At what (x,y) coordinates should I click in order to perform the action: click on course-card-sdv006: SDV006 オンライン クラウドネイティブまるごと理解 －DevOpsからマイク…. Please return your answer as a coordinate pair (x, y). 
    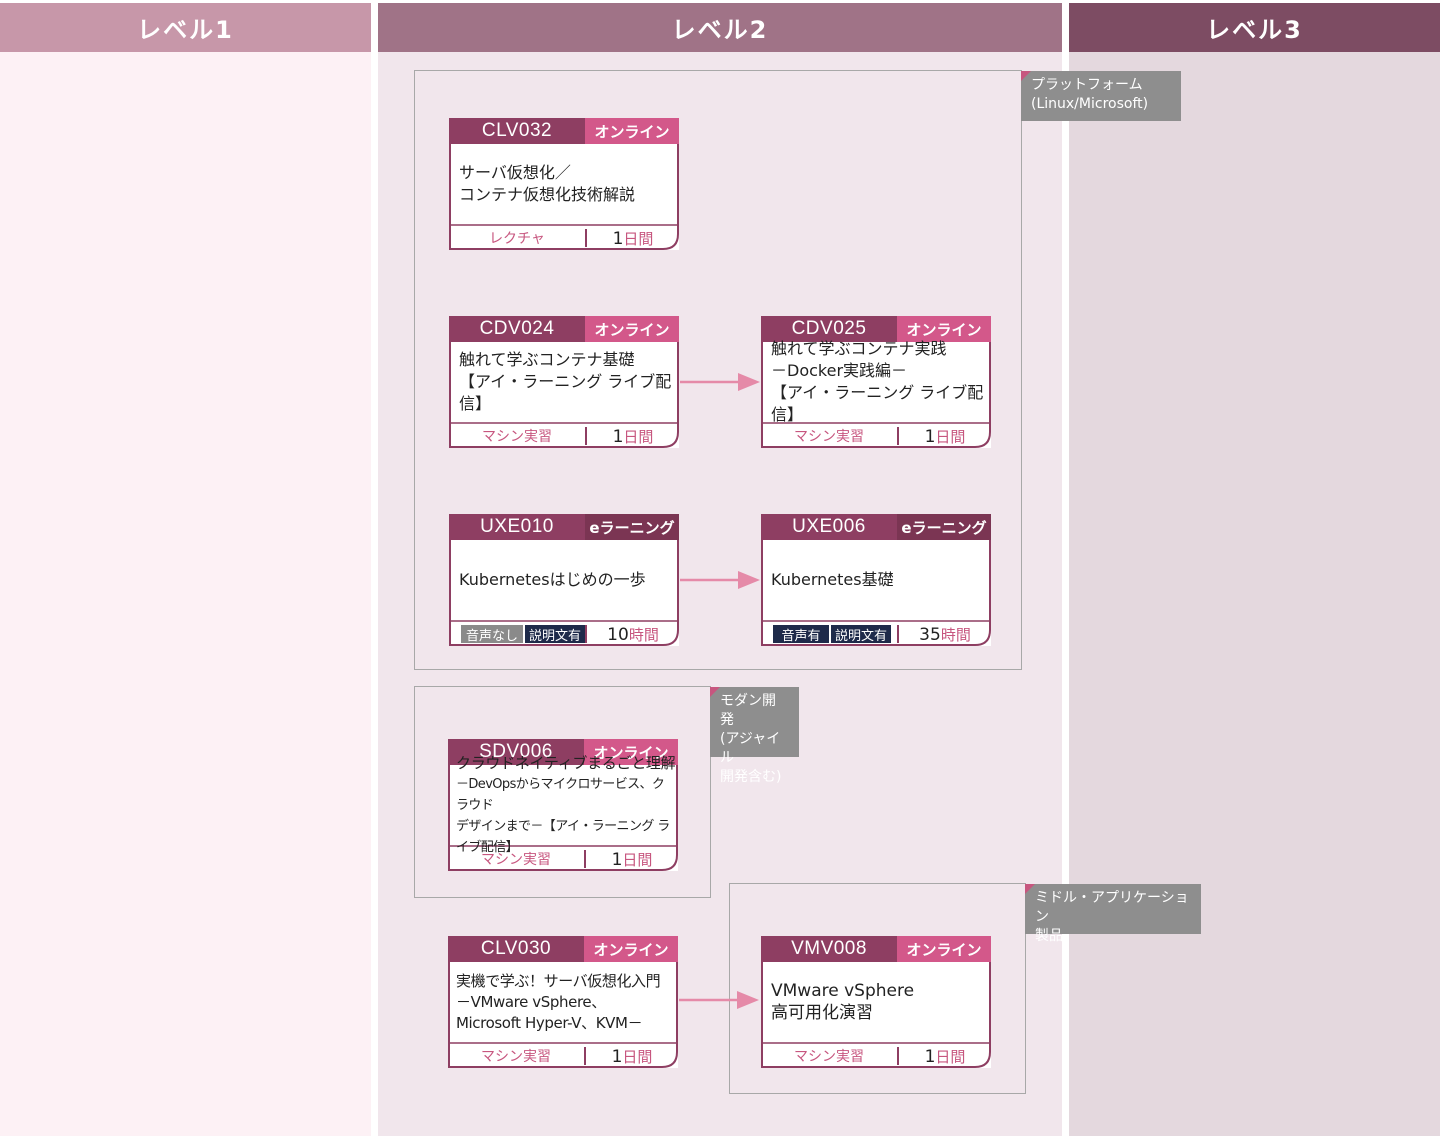
    Looking at the image, I should click on (563, 805).